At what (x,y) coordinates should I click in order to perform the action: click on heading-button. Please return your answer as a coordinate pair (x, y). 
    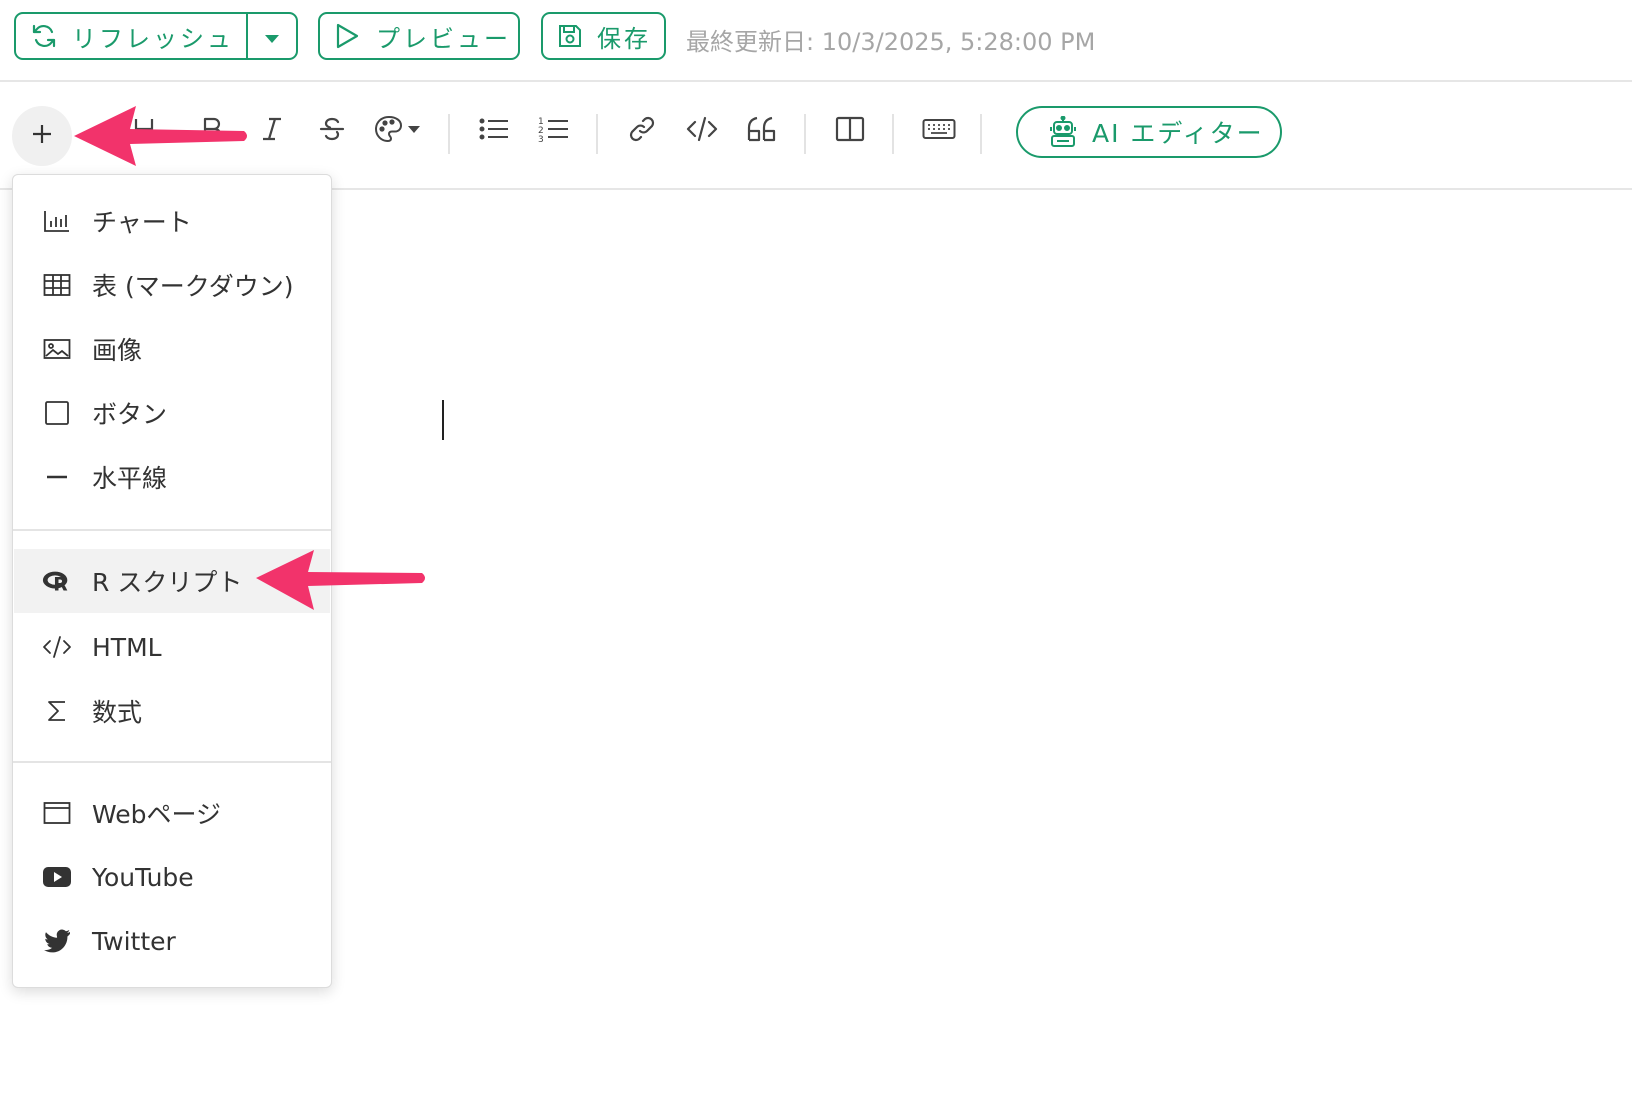
    Looking at the image, I should click on (144, 131).